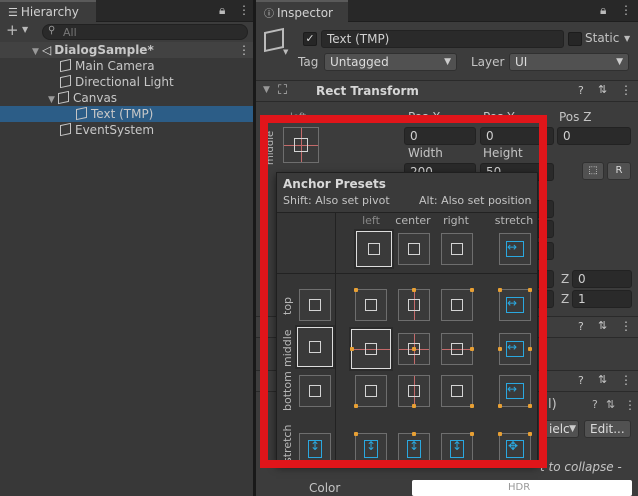 The width and height of the screenshot is (638, 496). What do you see at coordinates (593, 171) in the screenshot?
I see `blueprint-button: ⬚` at bounding box center [593, 171].